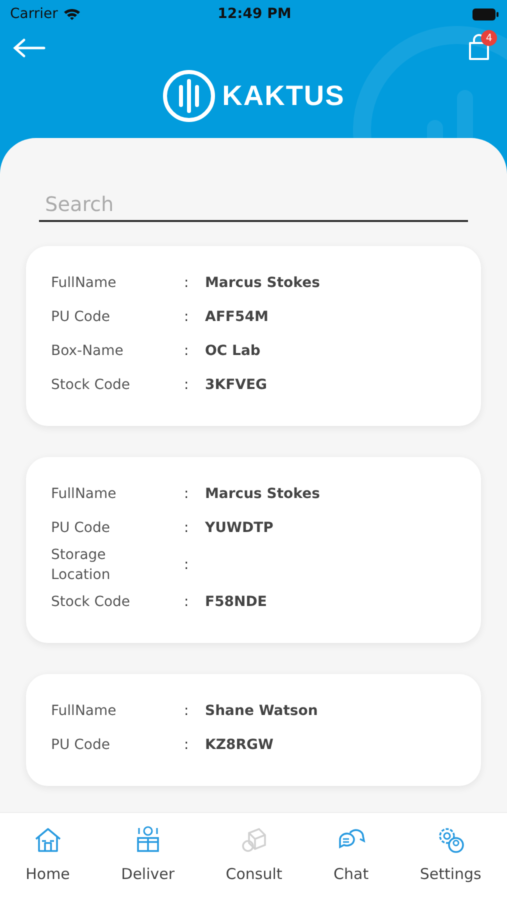 This screenshot has width=507, height=900. I want to click on battery-icon, so click(485, 14).